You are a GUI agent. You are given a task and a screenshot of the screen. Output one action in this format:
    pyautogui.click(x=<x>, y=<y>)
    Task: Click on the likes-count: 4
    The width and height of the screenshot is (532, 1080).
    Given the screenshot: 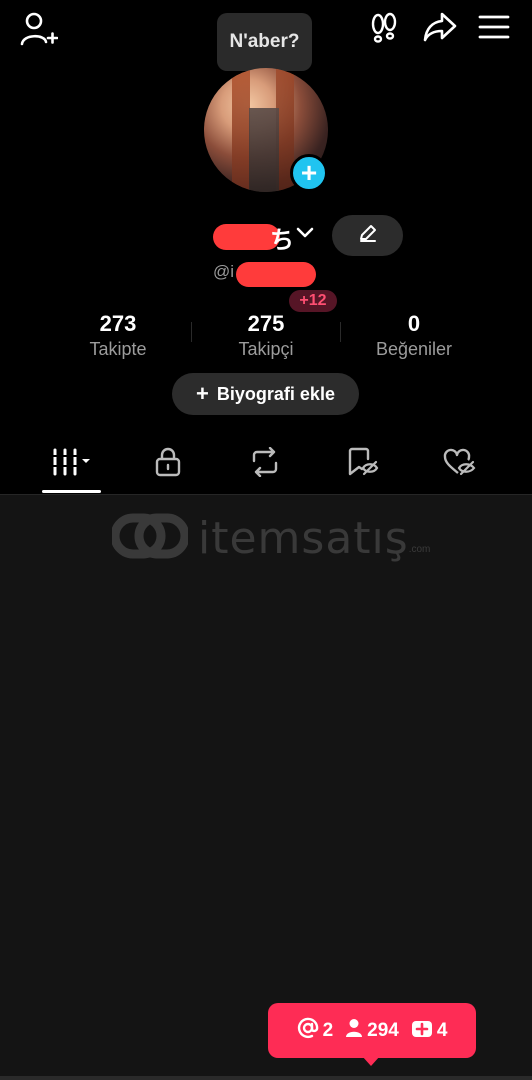 What is the action you would take?
    pyautogui.click(x=429, y=1031)
    